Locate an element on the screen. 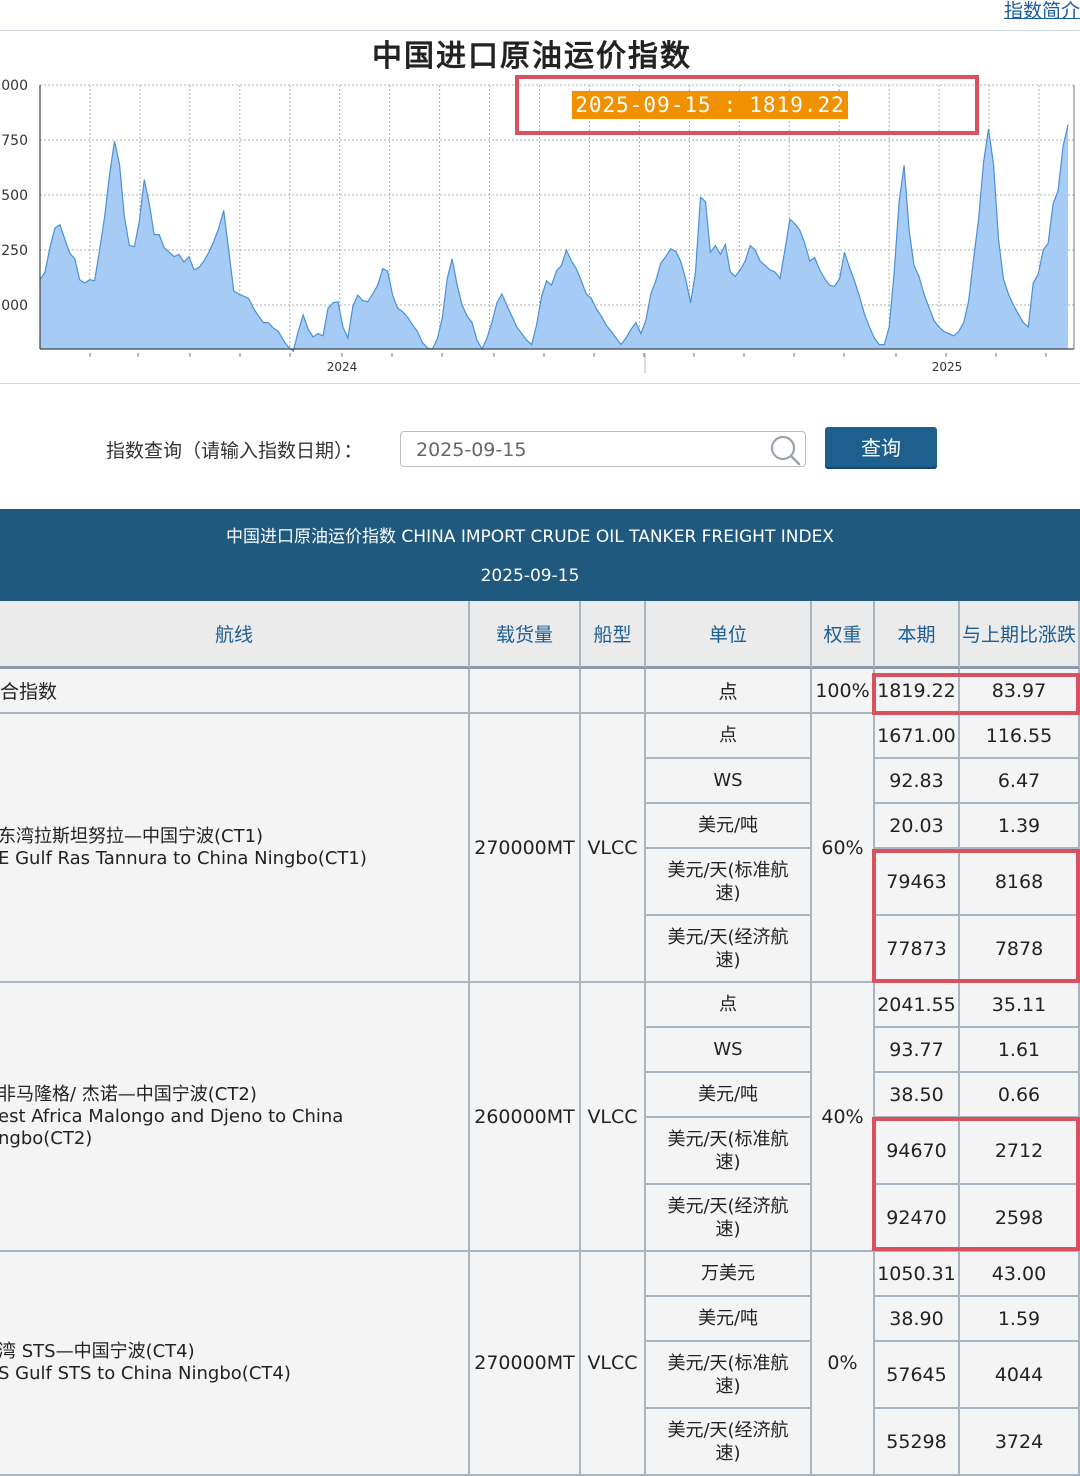  row-current: 57645 is located at coordinates (917, 1375).